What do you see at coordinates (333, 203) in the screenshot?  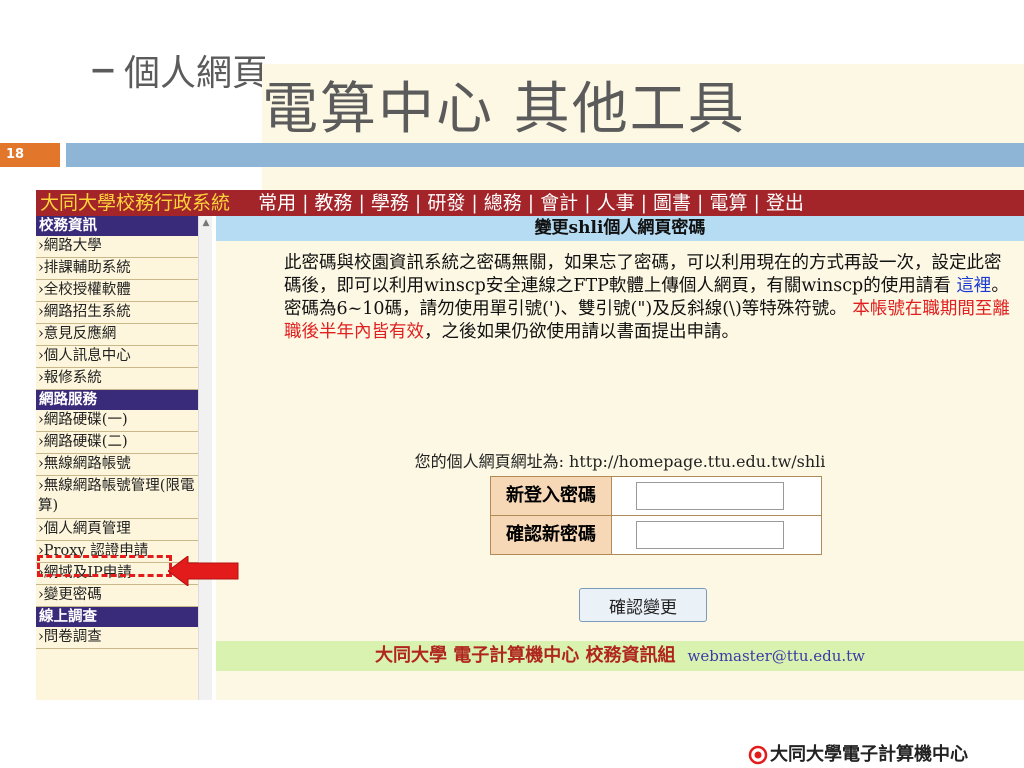 I see `nav-item-academic: 教務` at bounding box center [333, 203].